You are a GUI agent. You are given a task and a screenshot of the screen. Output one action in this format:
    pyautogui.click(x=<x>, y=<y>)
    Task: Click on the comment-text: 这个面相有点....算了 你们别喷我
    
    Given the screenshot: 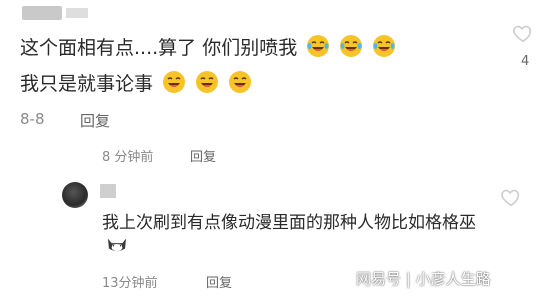 What is the action you would take?
    pyautogui.click(x=159, y=48)
    